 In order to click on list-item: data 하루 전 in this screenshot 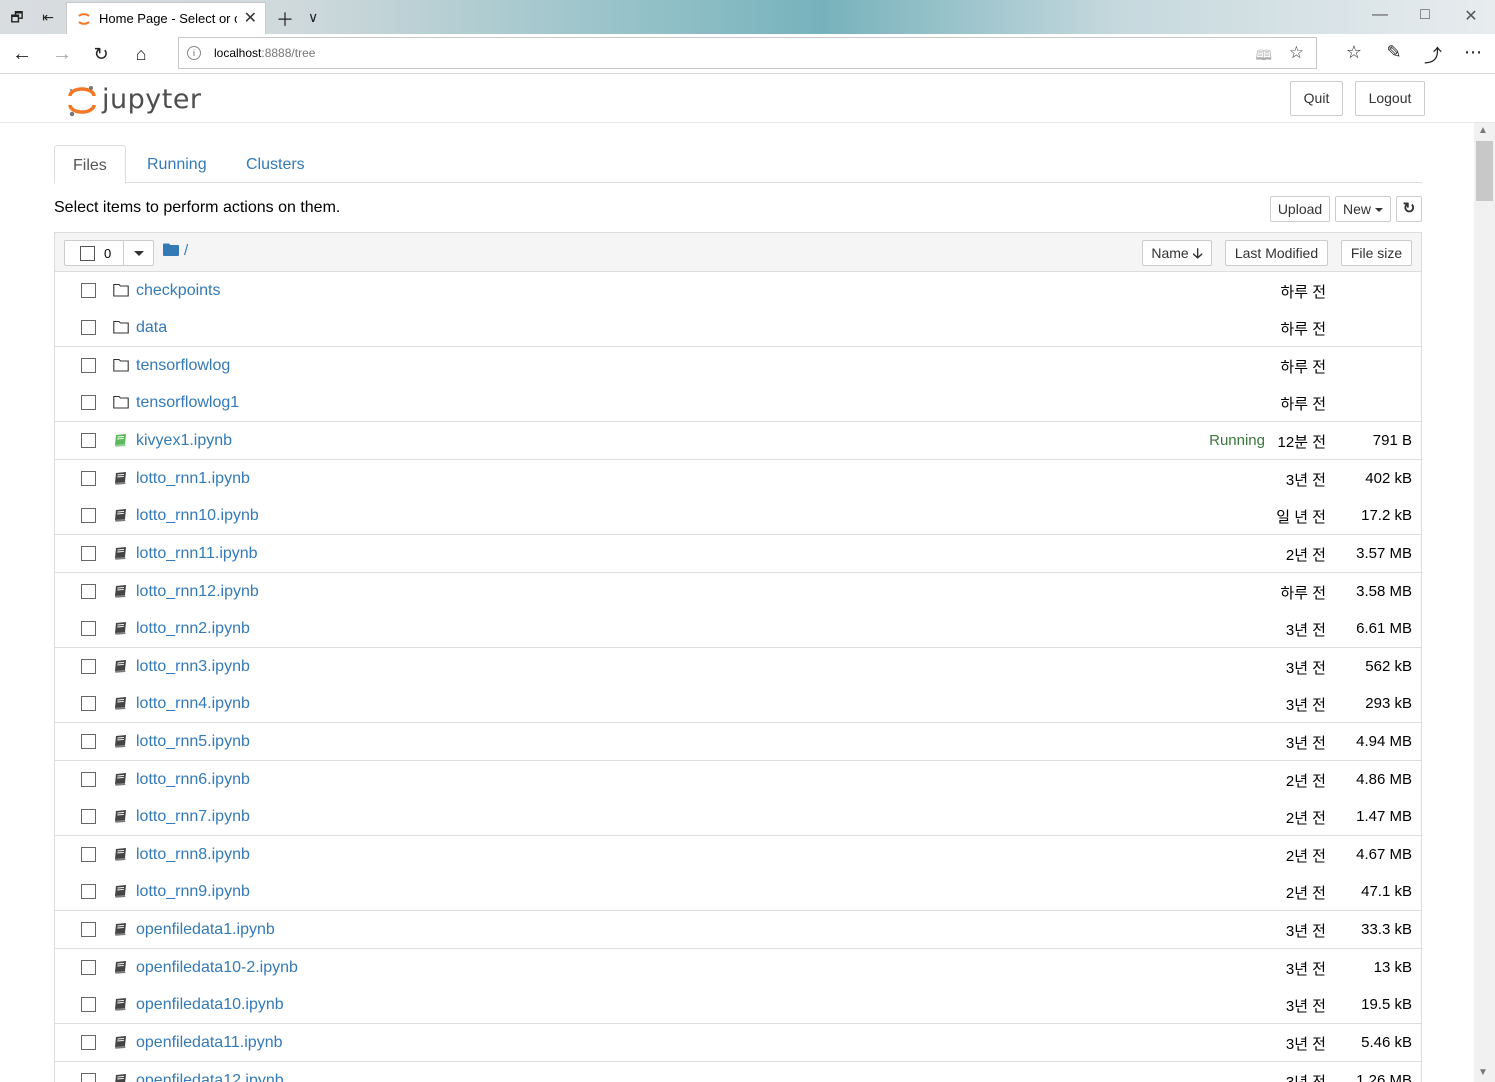, I will do `click(738, 328)`.